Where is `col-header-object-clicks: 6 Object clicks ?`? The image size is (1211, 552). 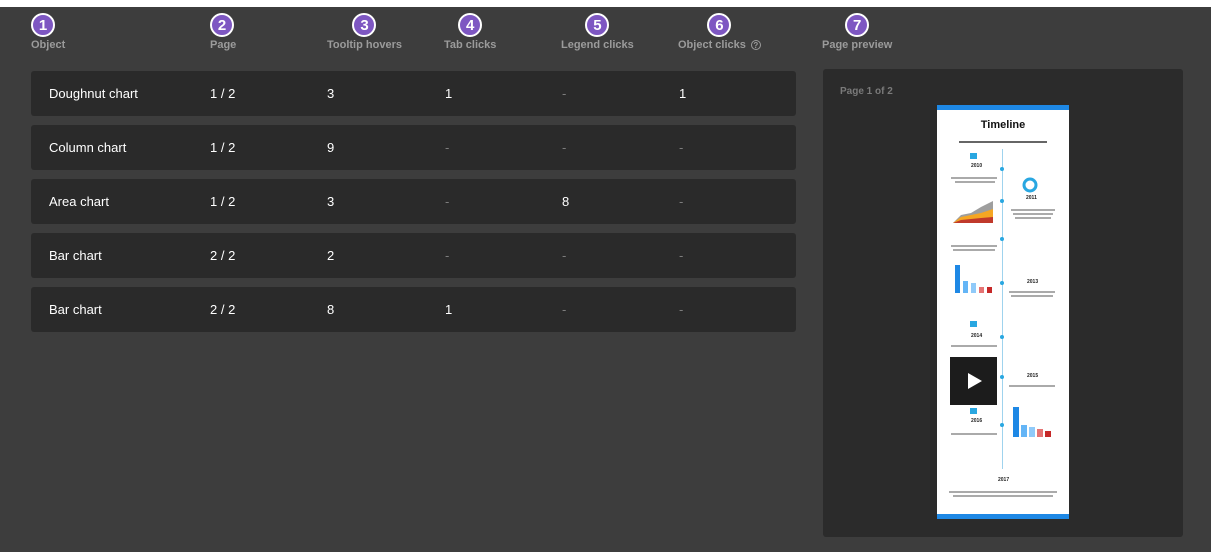 col-header-object-clicks: 6 Object clicks ? is located at coordinates (719, 32).